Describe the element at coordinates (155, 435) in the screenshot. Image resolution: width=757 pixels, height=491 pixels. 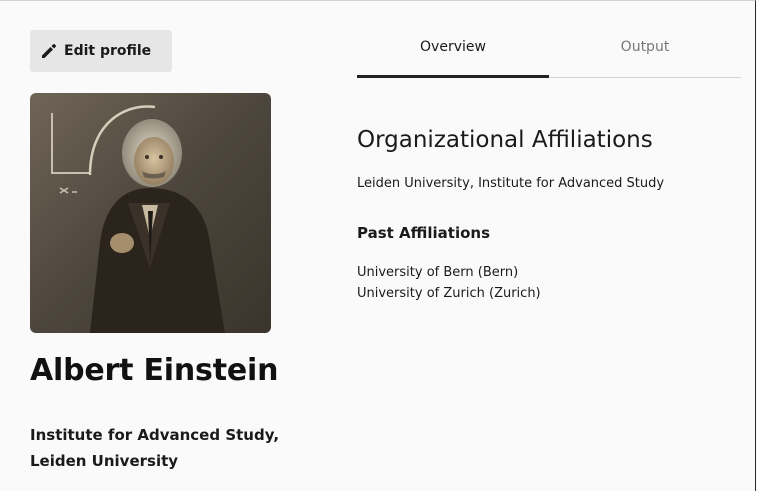
I see `profile-affiliation-line: Institute for Advanced Study,` at that location.